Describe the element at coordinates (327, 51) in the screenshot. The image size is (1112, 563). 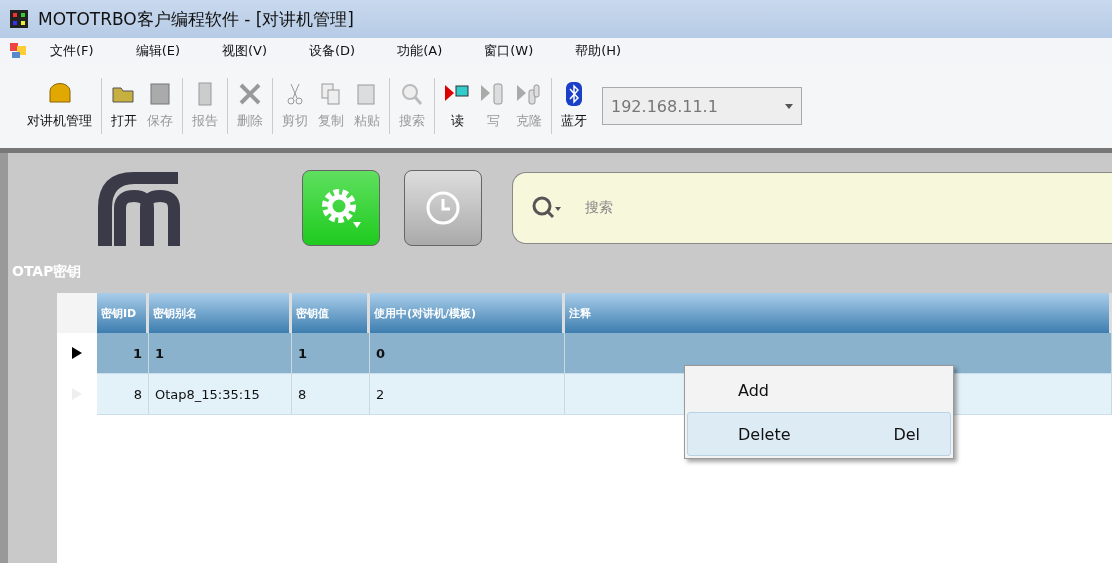
I see `menu-item: 设备(D)` at that location.